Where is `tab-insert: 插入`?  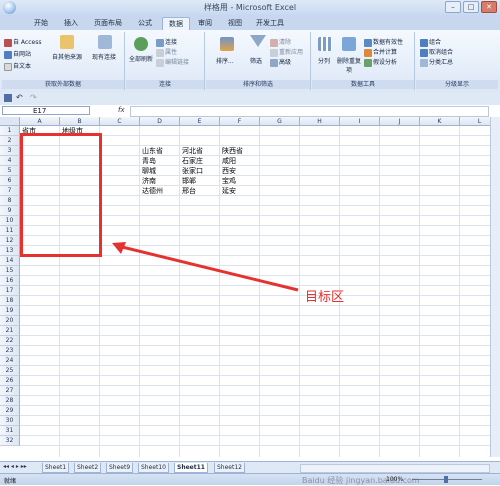
tab-insert: 插入 is located at coordinates (71, 23).